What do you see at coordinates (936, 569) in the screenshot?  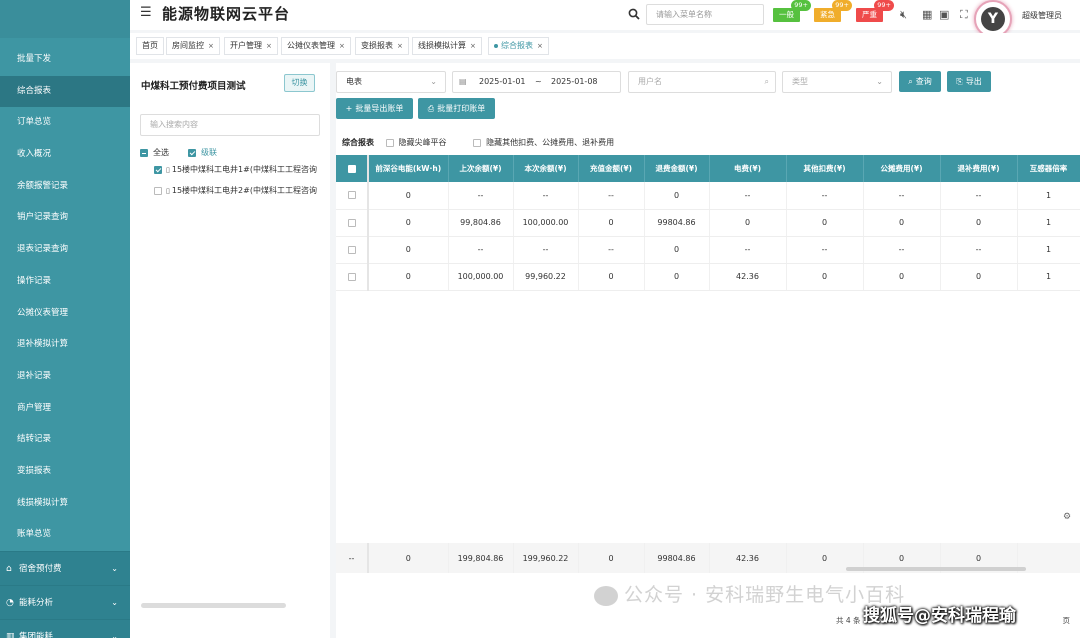 I see `horizontal-scrollbar` at bounding box center [936, 569].